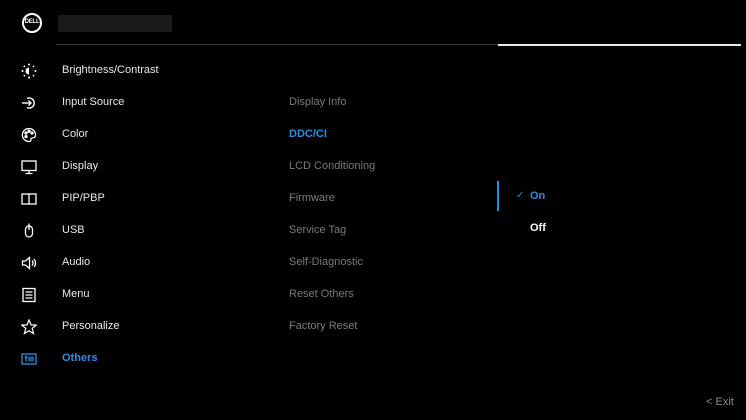 The image size is (746, 420). I want to click on menu-item-personalize: Personalize, so click(140, 327).